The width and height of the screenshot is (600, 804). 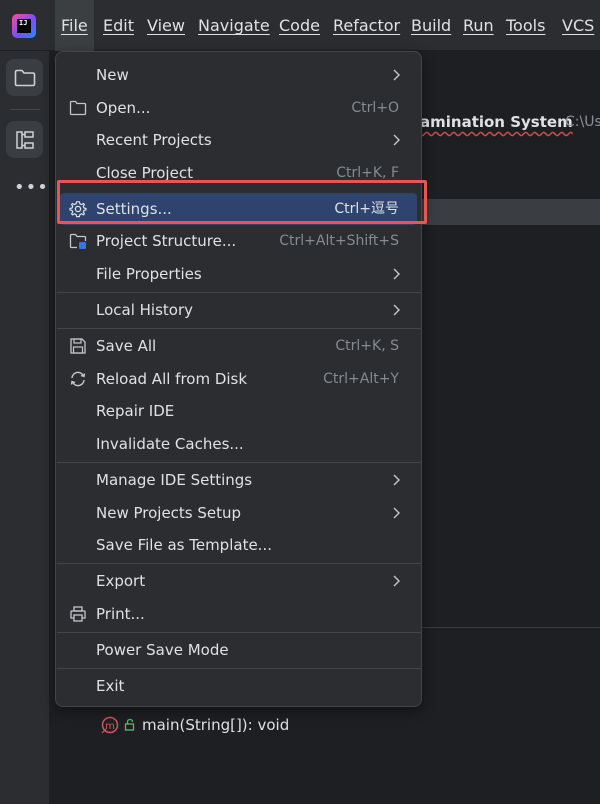 I want to click on svg-text: m, so click(x=110, y=726).